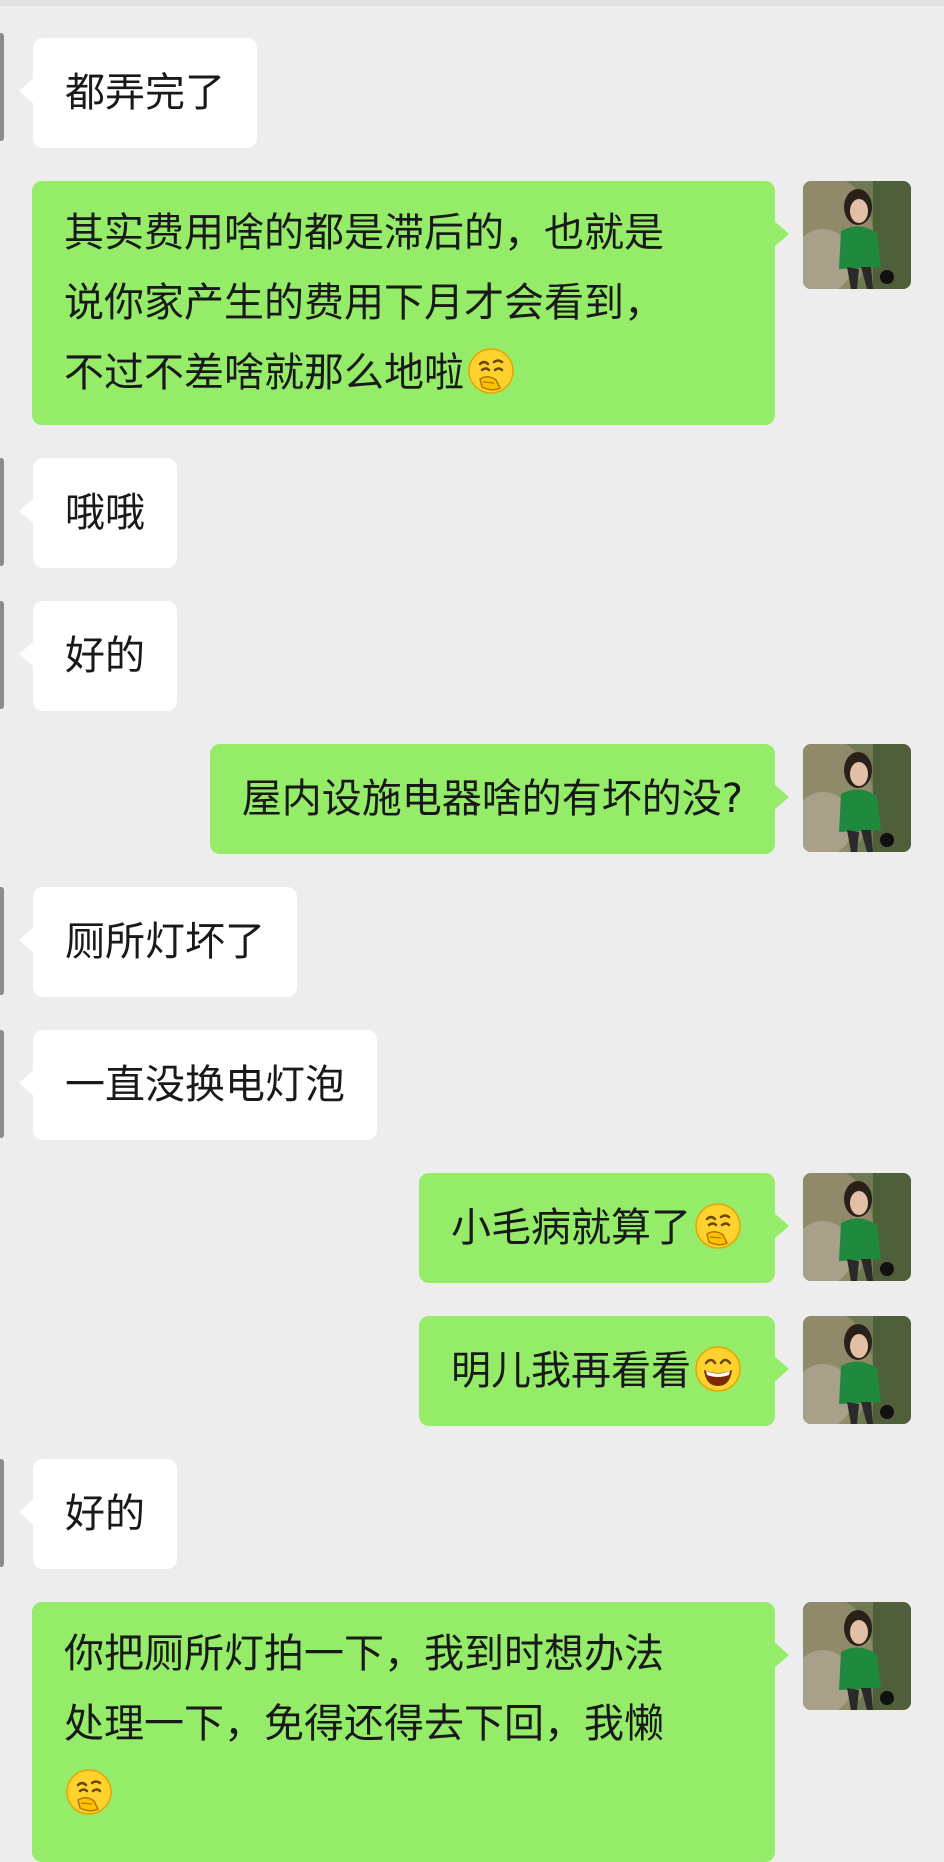  I want to click on outgoing-message-bubble: 小毛病就算了, so click(604, 1228).